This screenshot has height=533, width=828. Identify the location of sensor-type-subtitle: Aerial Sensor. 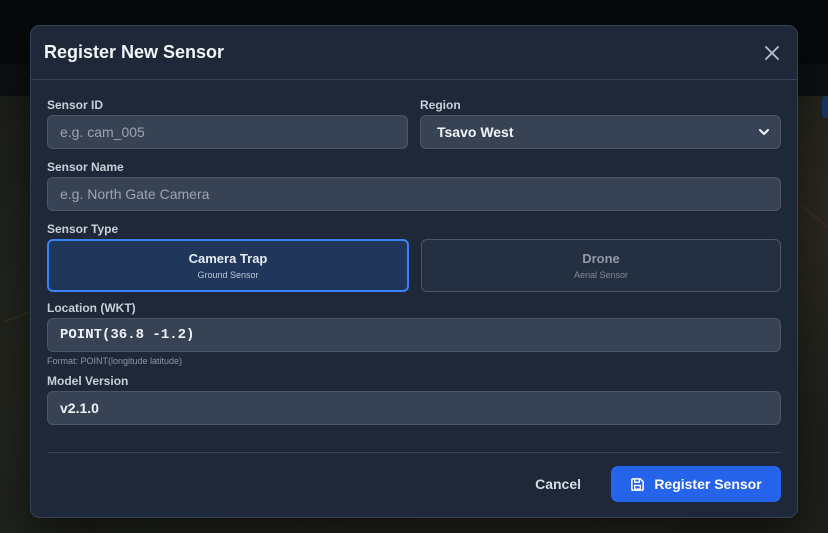
(601, 275).